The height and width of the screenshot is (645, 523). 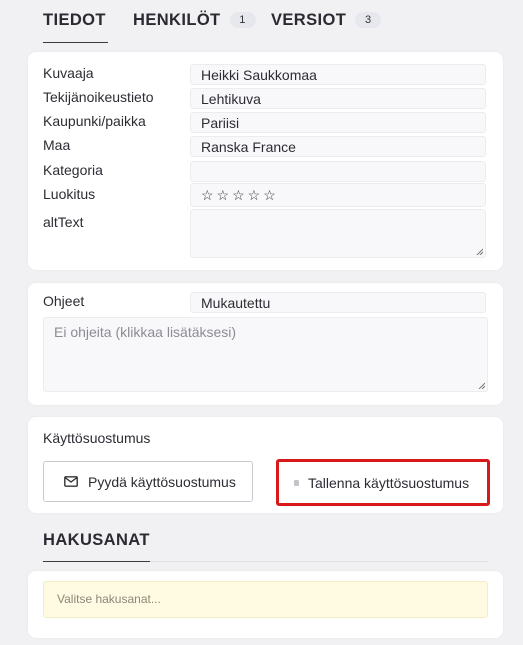 I want to click on tab-henkilot-count: 1, so click(x=242, y=20).